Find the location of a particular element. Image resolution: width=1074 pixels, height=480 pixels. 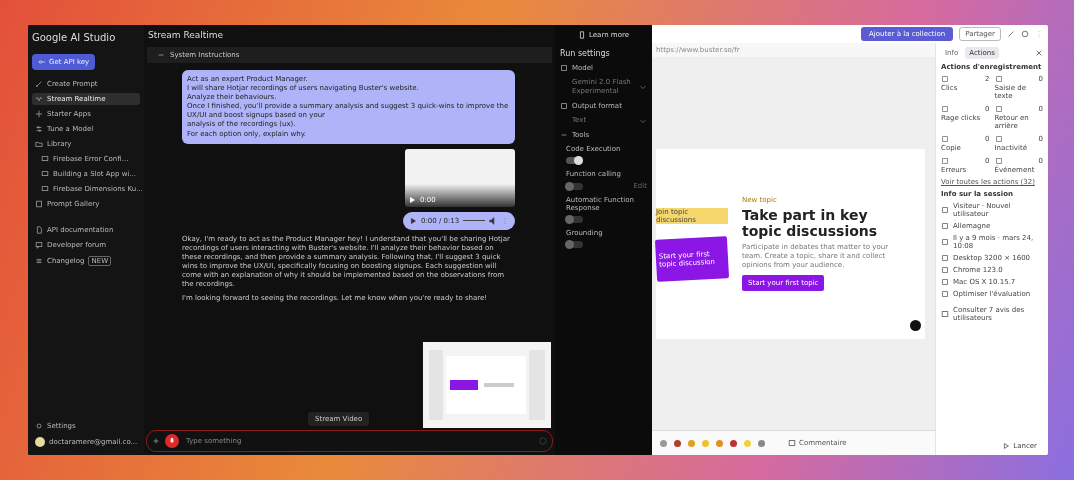

sparkle-icon is located at coordinates (39, 114).